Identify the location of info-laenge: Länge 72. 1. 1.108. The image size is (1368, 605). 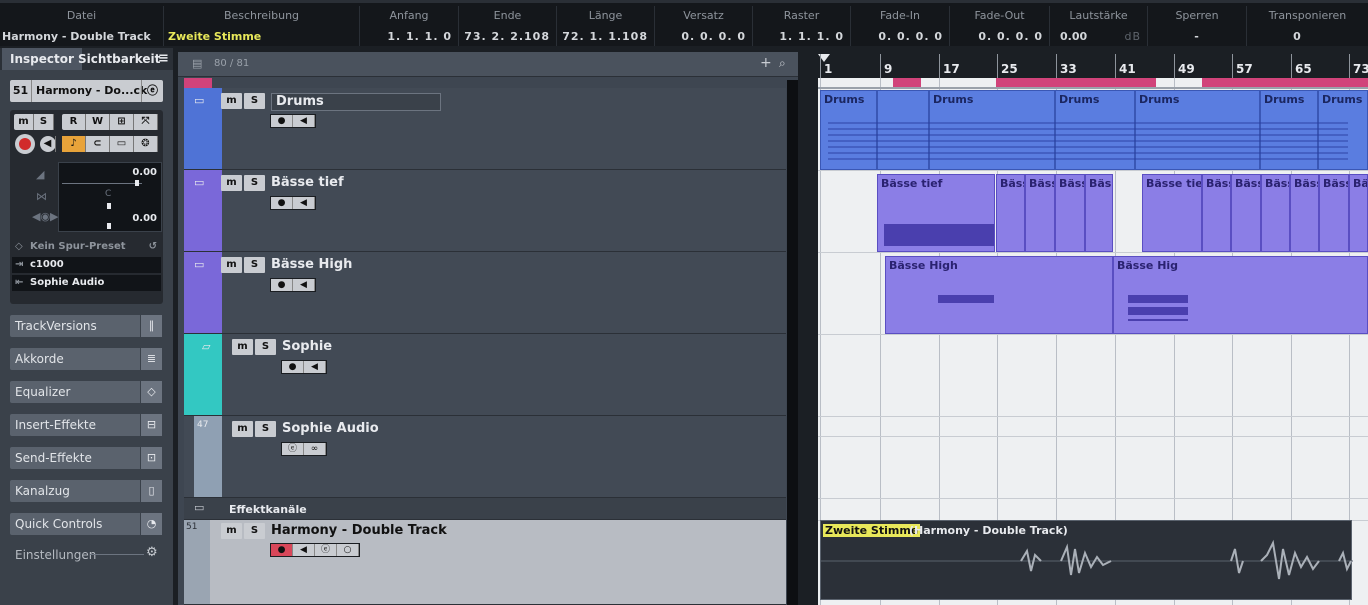
(605, 26).